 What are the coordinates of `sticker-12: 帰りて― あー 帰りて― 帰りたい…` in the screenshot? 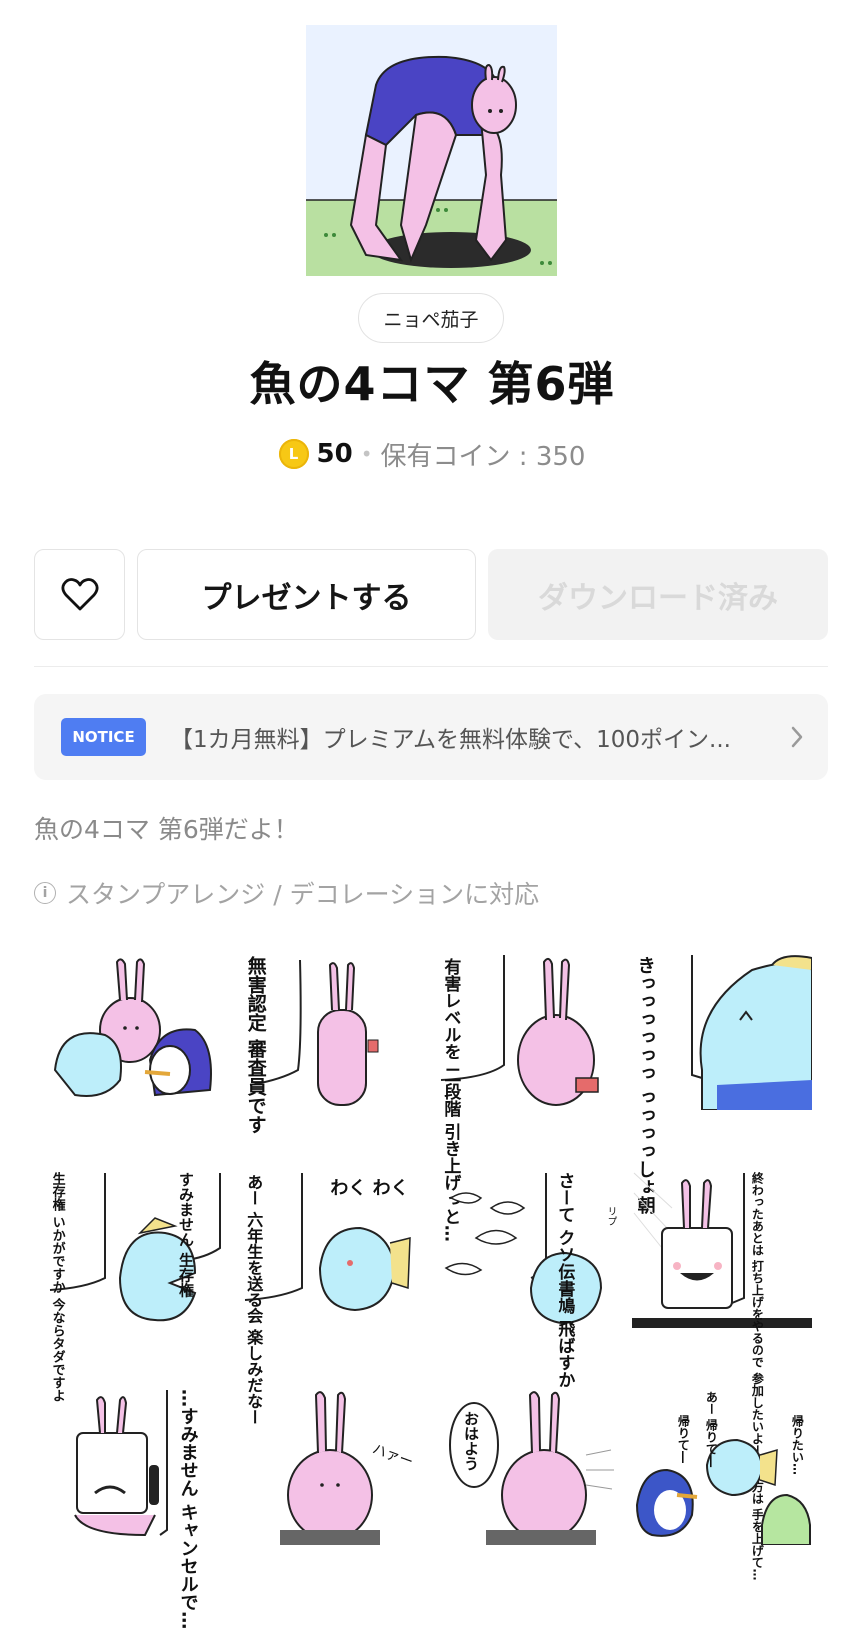 It's located at (722, 1465).